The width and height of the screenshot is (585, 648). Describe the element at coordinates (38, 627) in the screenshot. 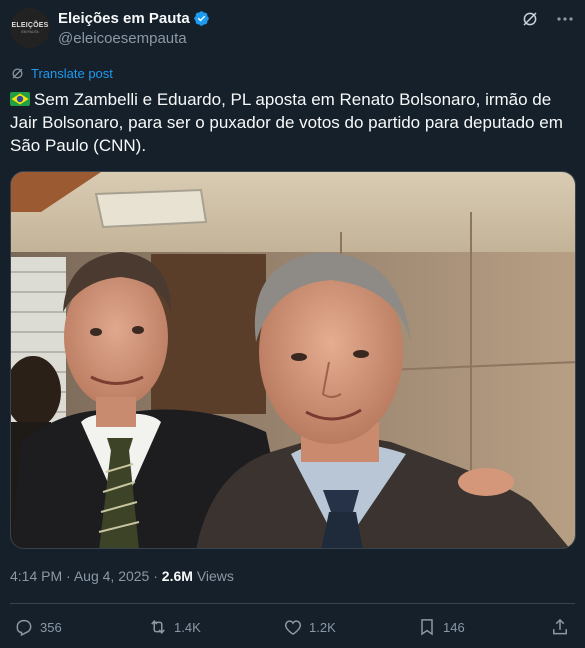

I see `reply-button: 356` at that location.